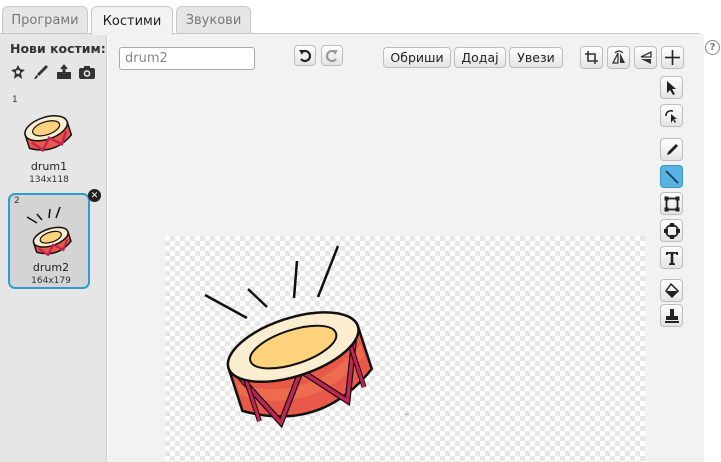 The image size is (721, 462). What do you see at coordinates (213, 20) in the screenshot?
I see `tab-sounds: Звукови` at bounding box center [213, 20].